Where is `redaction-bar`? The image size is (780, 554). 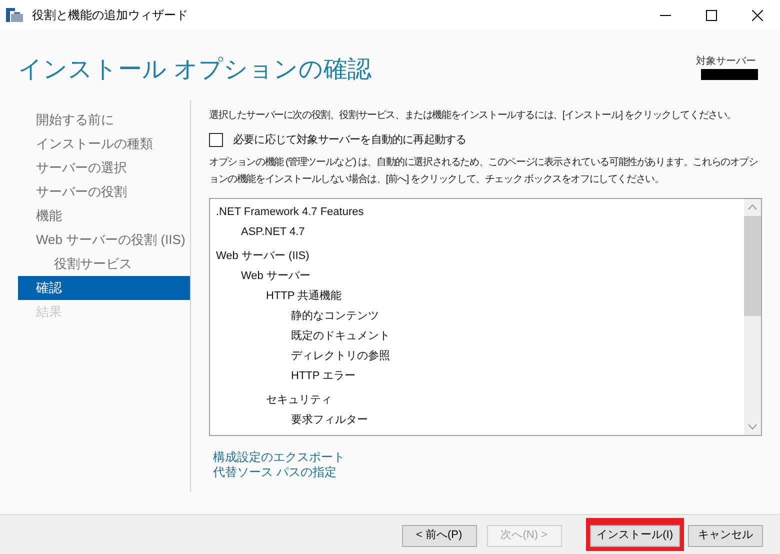 redaction-bar is located at coordinates (729, 74).